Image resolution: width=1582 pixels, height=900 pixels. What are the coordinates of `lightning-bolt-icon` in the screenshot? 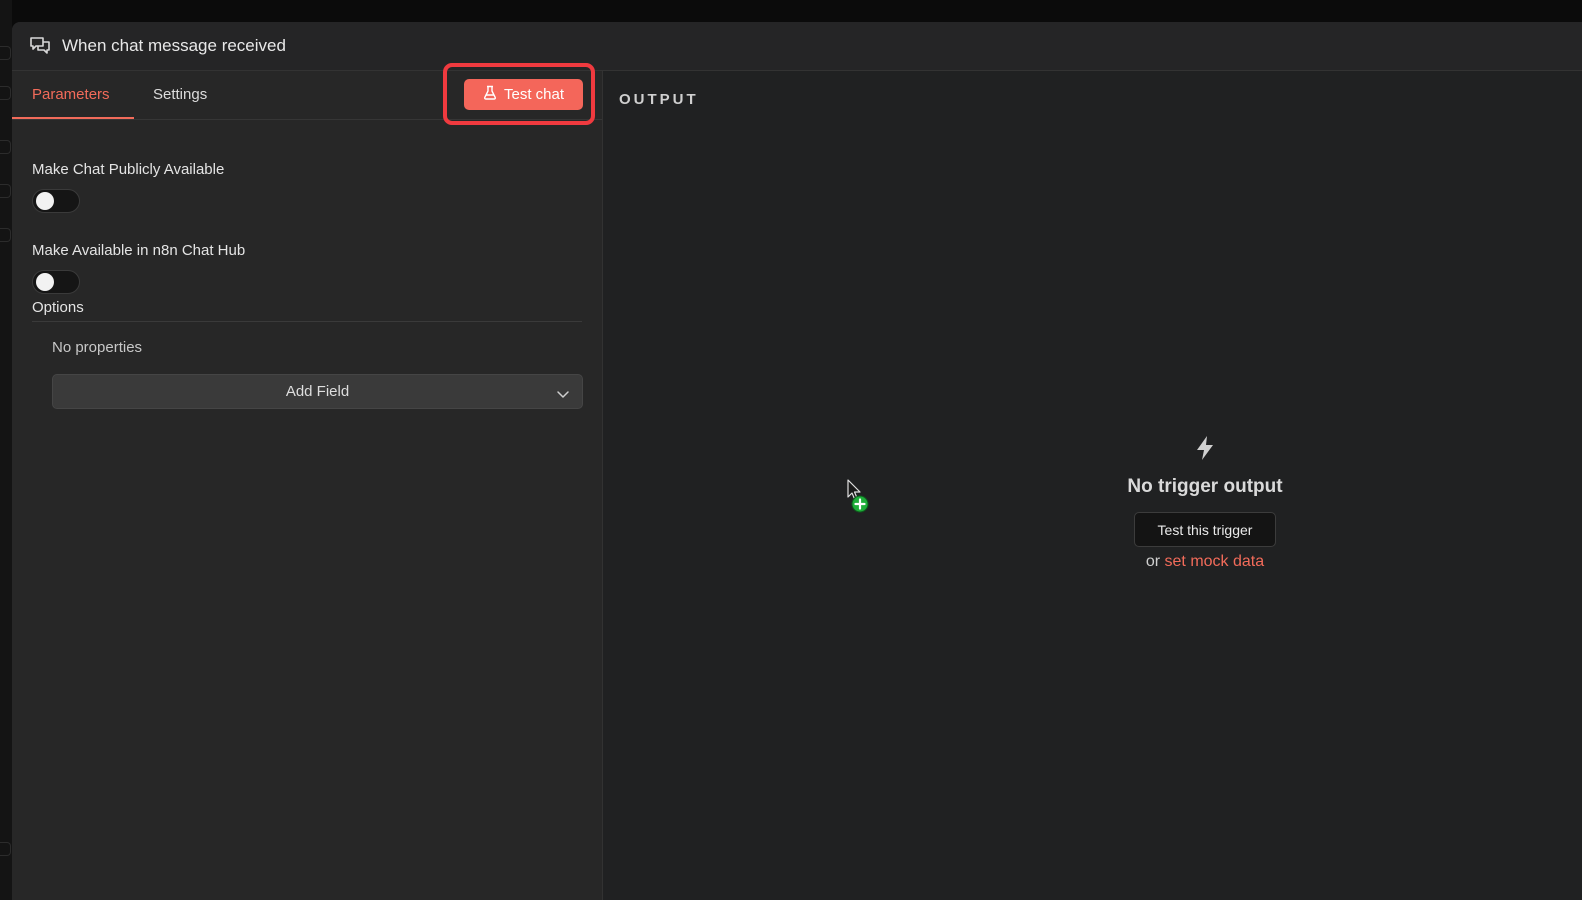 It's located at (1205, 450).